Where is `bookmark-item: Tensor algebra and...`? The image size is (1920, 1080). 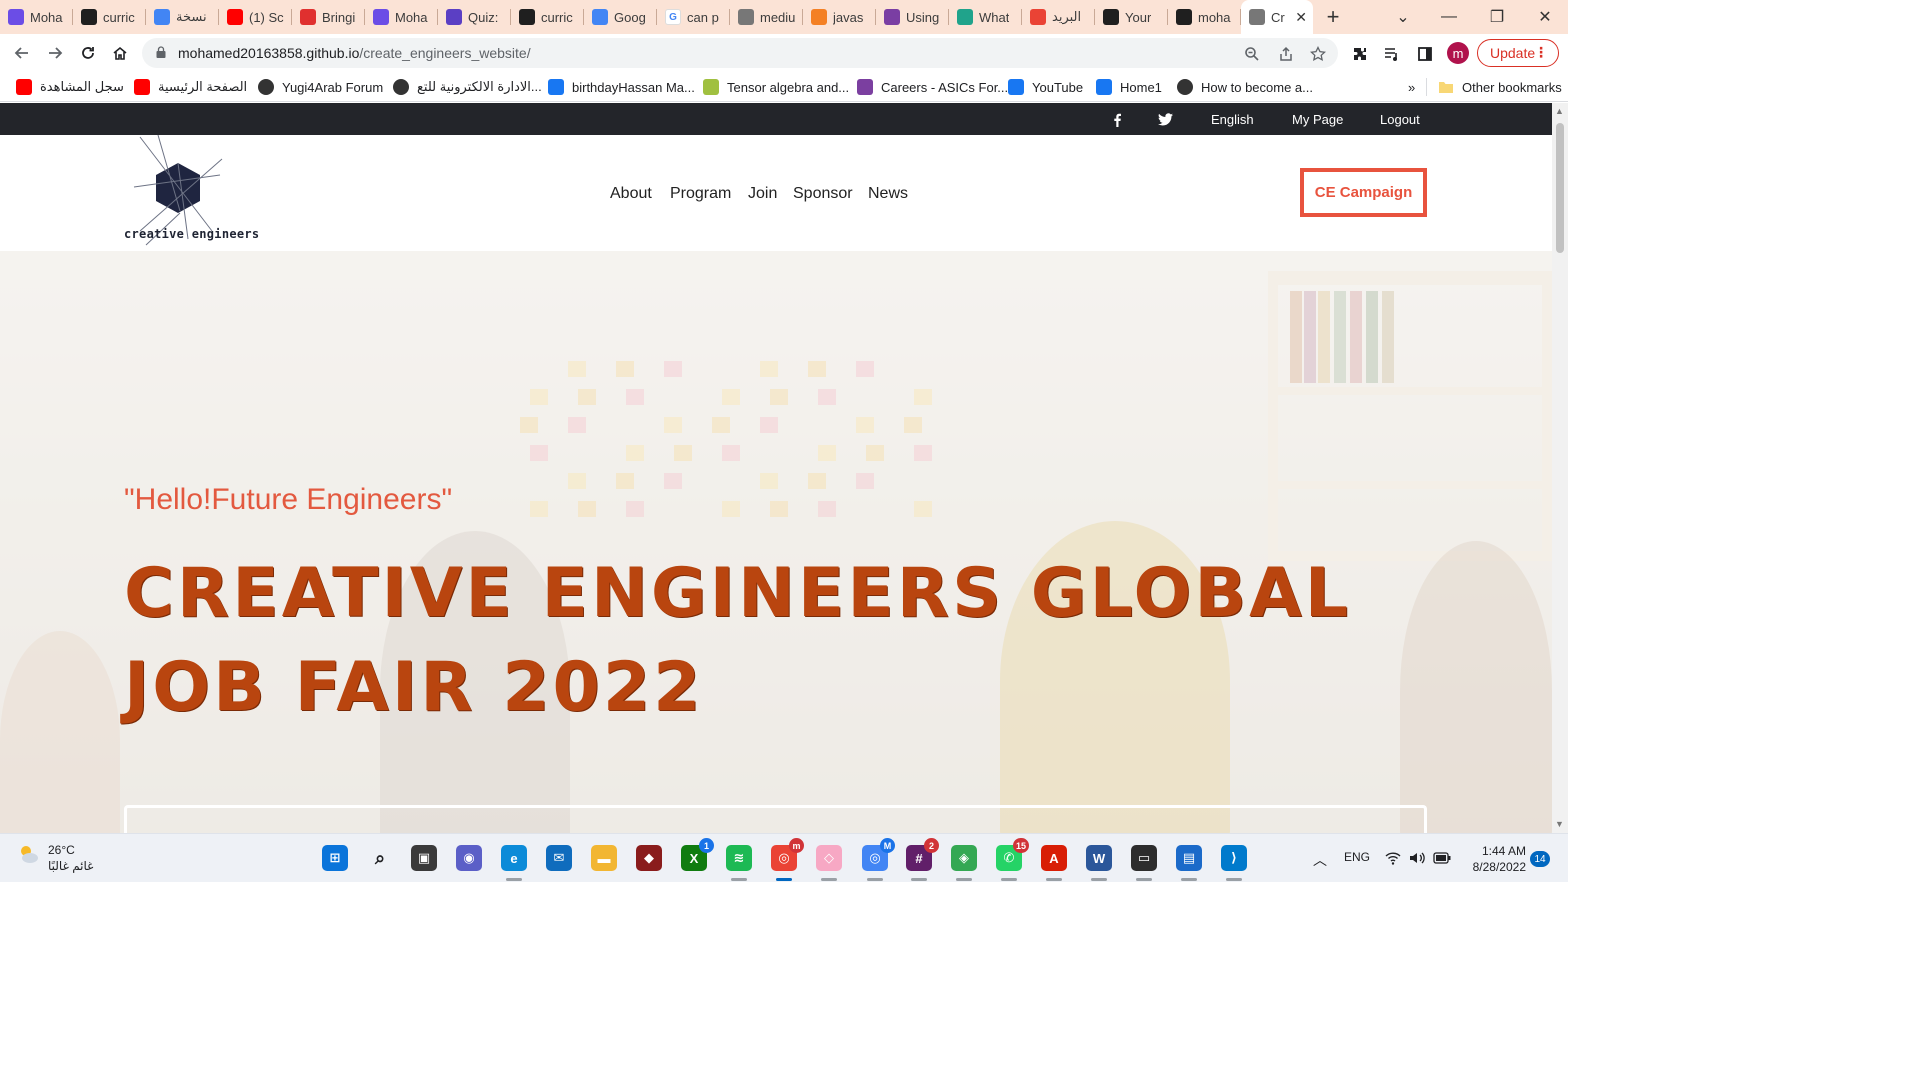 bookmark-item: Tensor algebra and... is located at coordinates (776, 87).